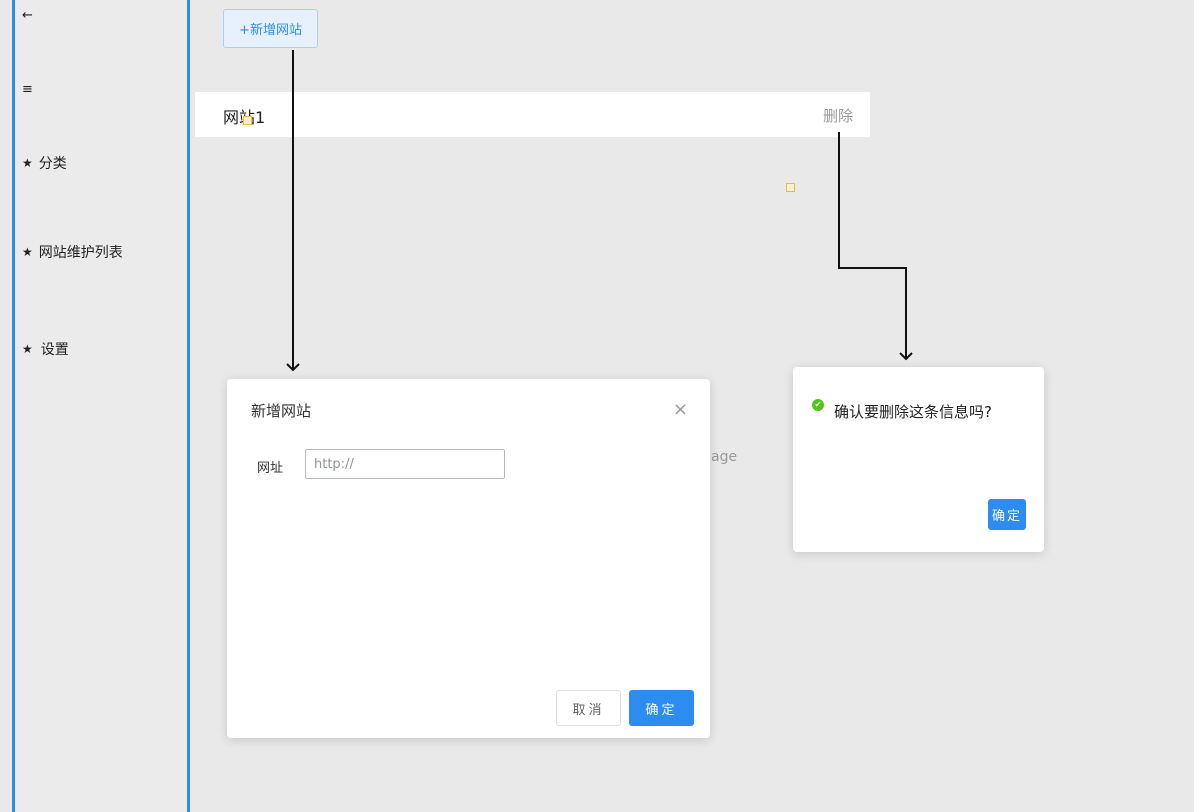  I want to click on cancel-button: 取消, so click(588, 708).